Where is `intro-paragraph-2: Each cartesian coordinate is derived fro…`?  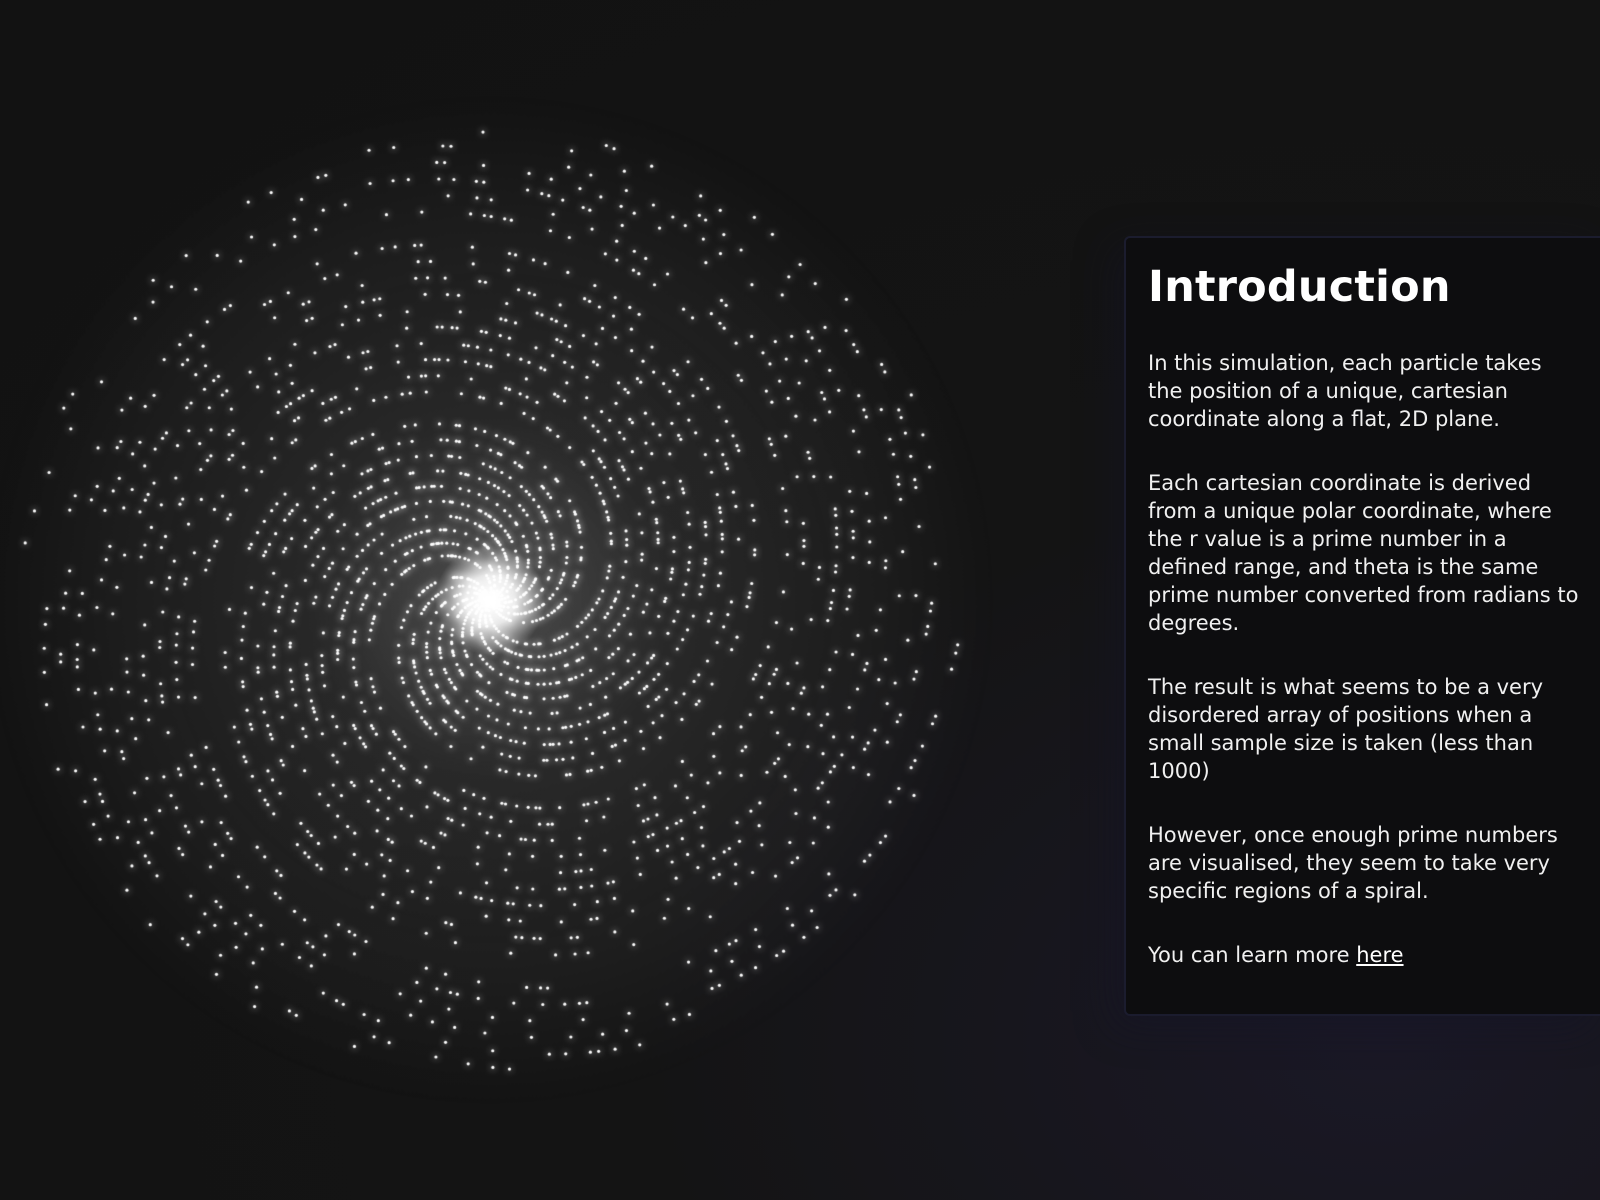
intro-paragraph-2: Each cartesian coordinate is derived fro… is located at coordinates (1363, 553).